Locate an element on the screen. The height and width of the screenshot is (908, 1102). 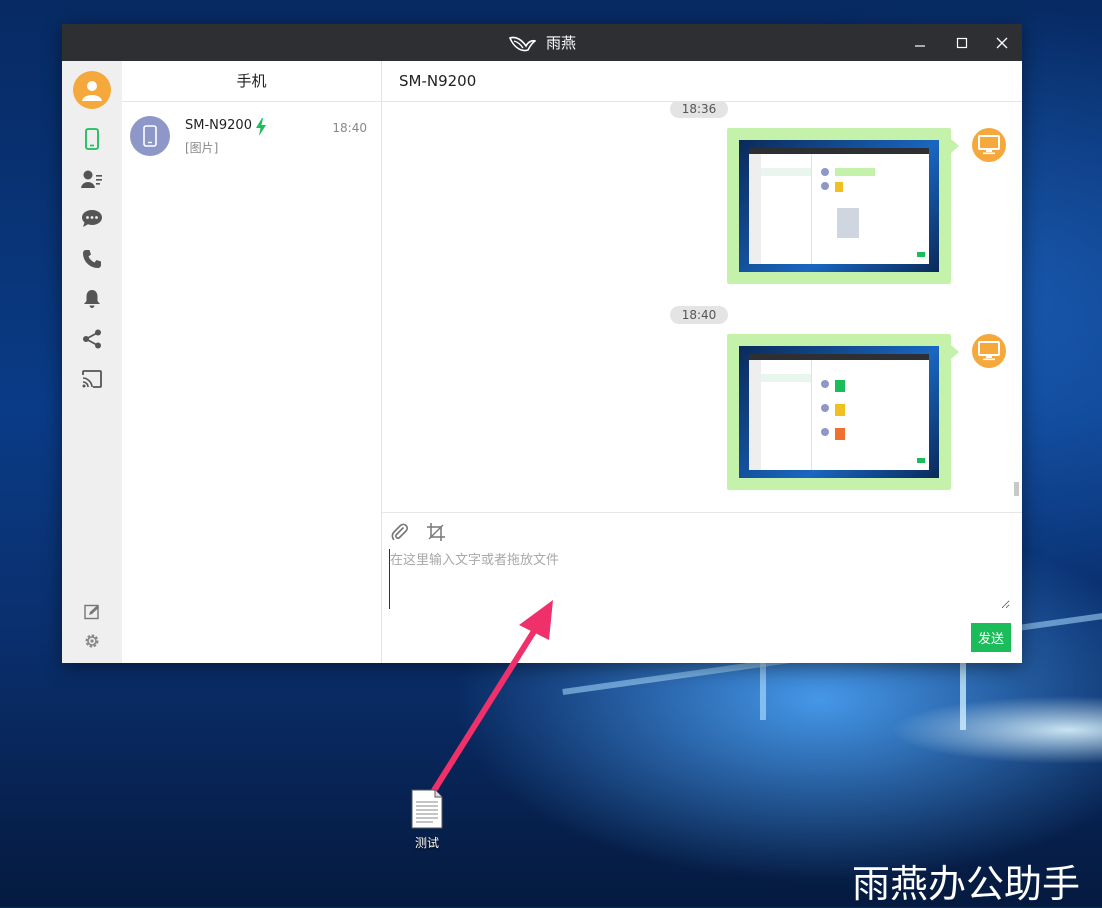
attach-file-button is located at coordinates (400, 532).